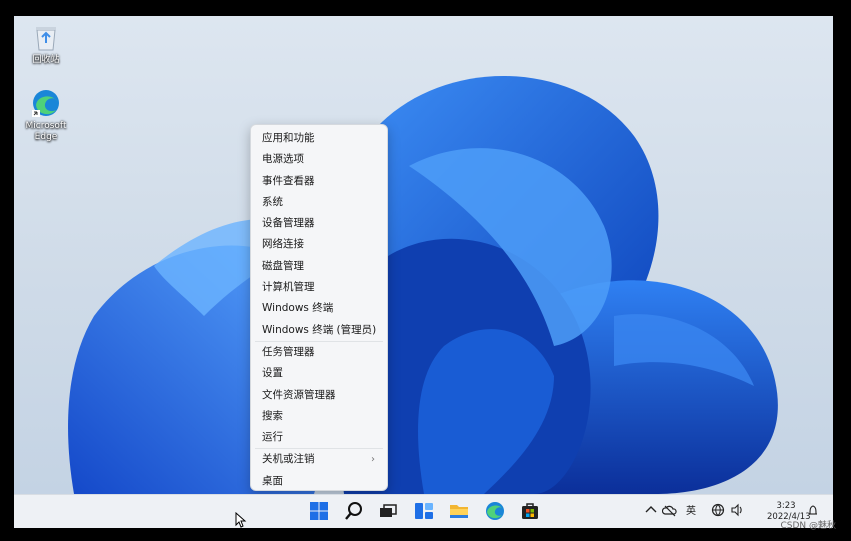  Describe the element at coordinates (46, 39) in the screenshot. I see `recycle-bin-icon` at that location.